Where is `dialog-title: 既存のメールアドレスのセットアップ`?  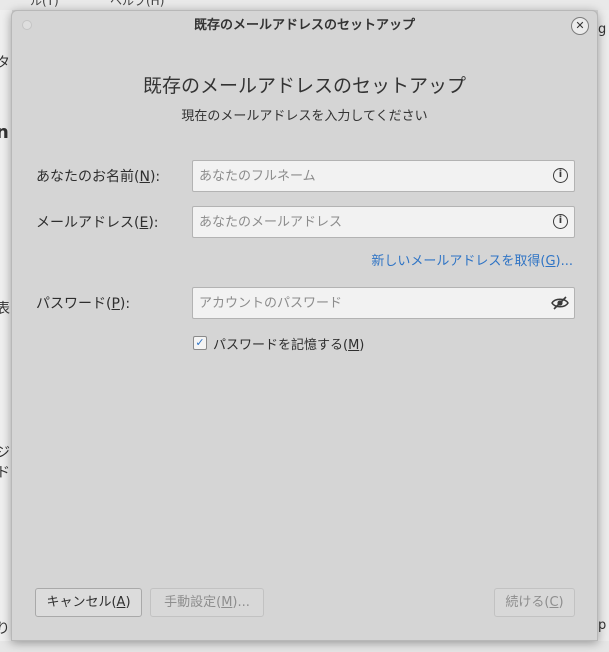
dialog-title: 既存のメールアドレスのセットアップ is located at coordinates (304, 25).